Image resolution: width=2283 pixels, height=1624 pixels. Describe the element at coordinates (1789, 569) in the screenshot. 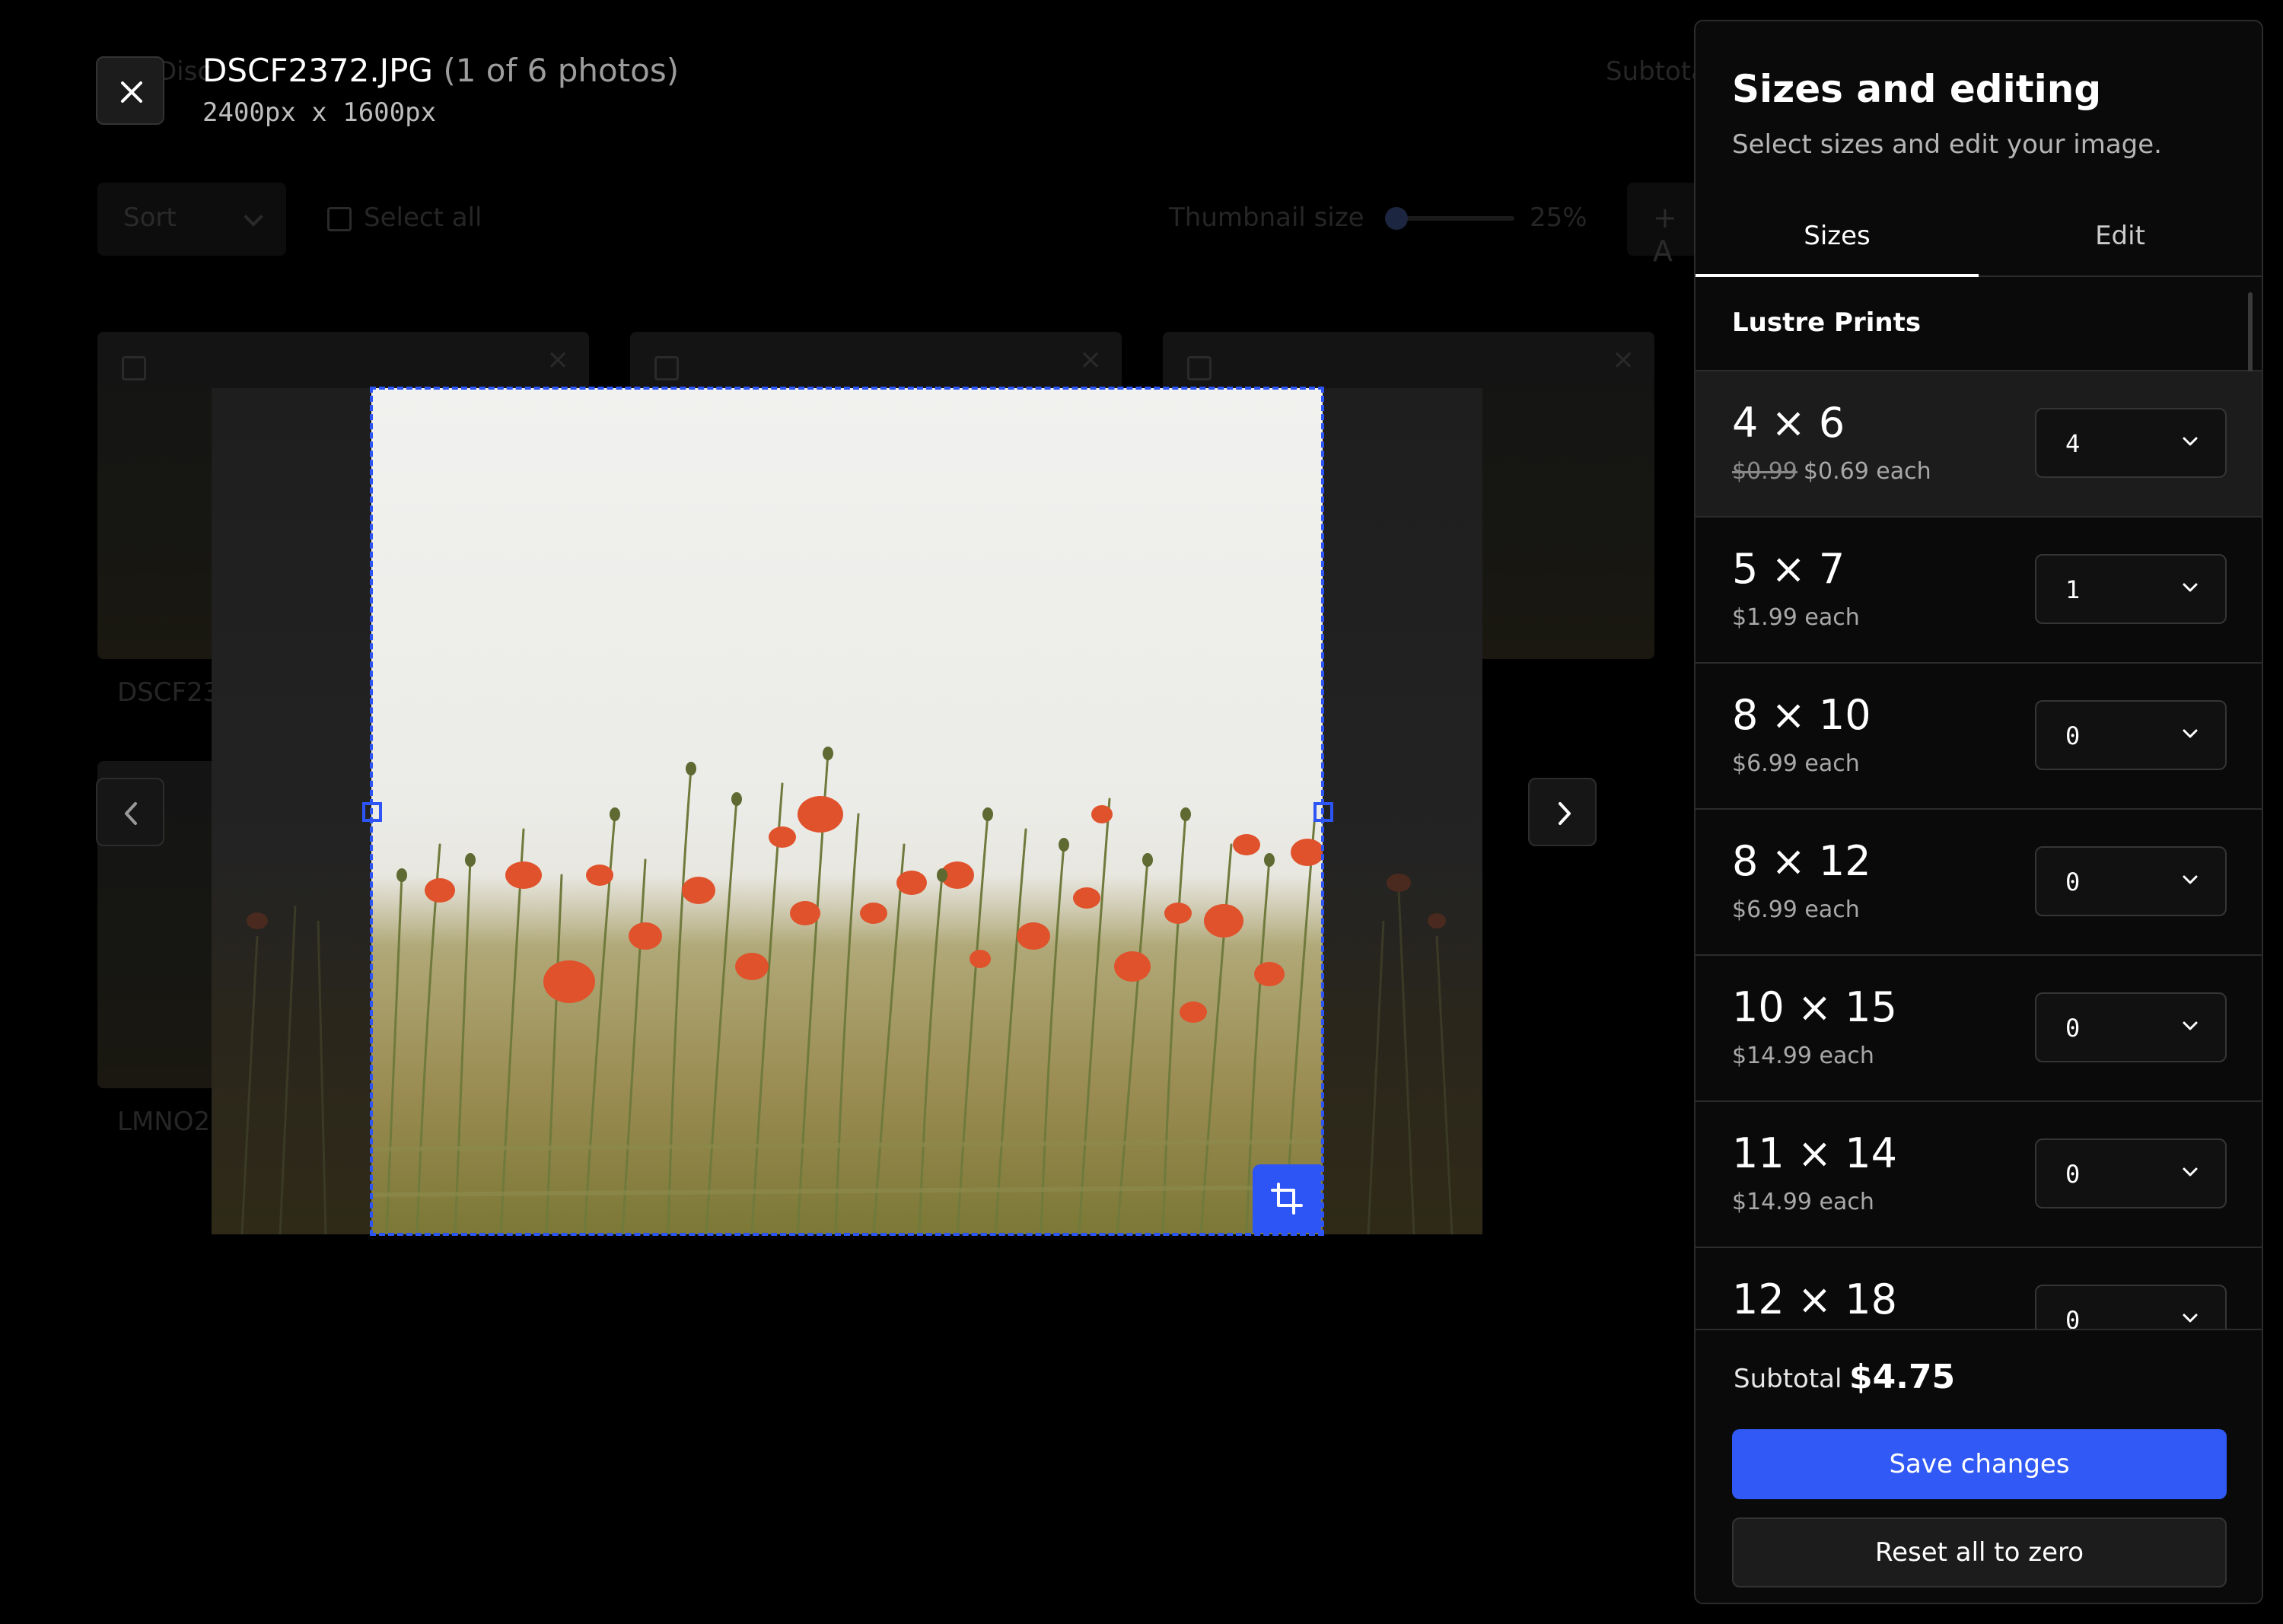

I see `size-name: 5 × 7` at that location.